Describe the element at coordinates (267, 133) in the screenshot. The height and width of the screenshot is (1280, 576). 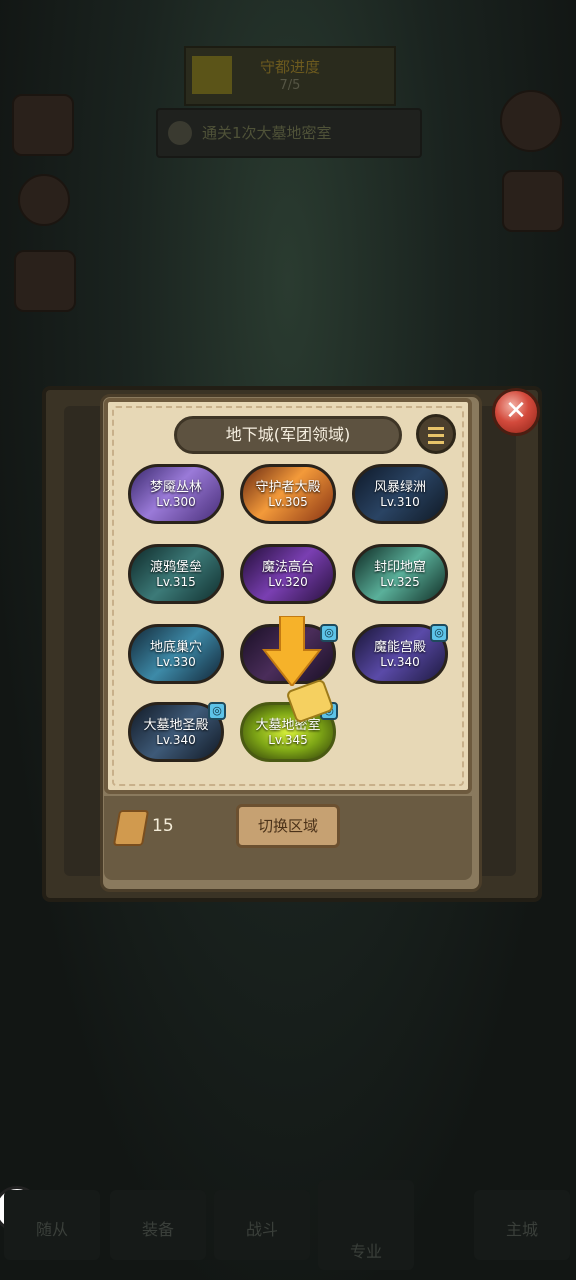
I see `task-text: 通关1次大墓地密室` at that location.